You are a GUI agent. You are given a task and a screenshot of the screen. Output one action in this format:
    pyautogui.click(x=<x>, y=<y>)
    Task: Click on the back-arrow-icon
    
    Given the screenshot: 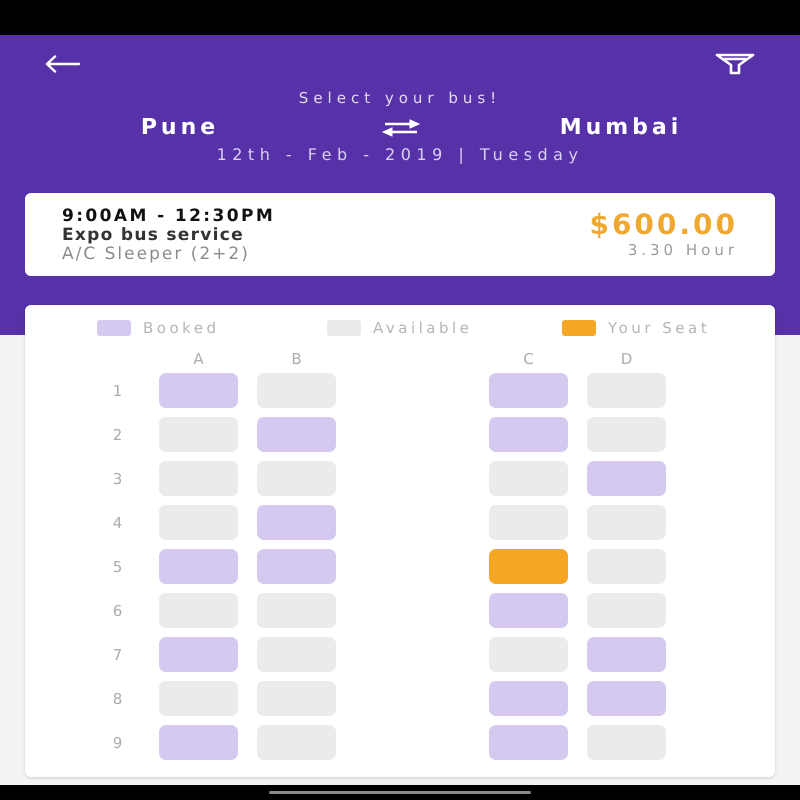 What is the action you would take?
    pyautogui.click(x=63, y=64)
    